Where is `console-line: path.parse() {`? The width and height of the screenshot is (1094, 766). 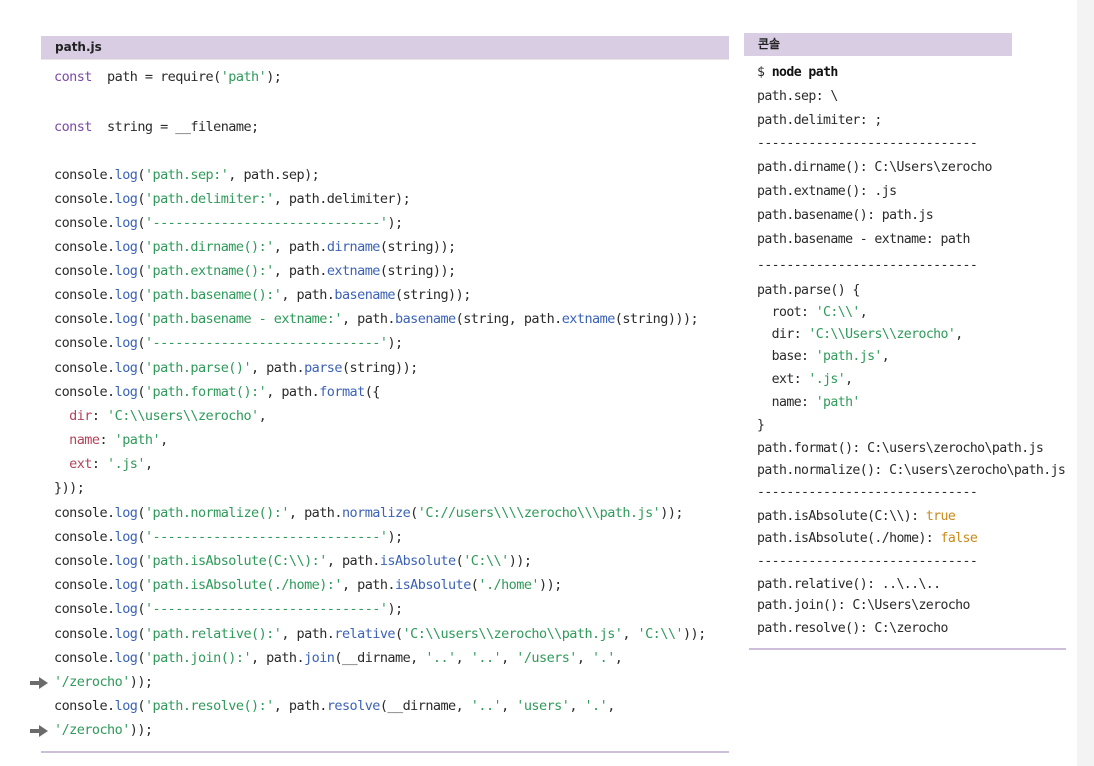 console-line: path.parse() { is located at coordinates (808, 290).